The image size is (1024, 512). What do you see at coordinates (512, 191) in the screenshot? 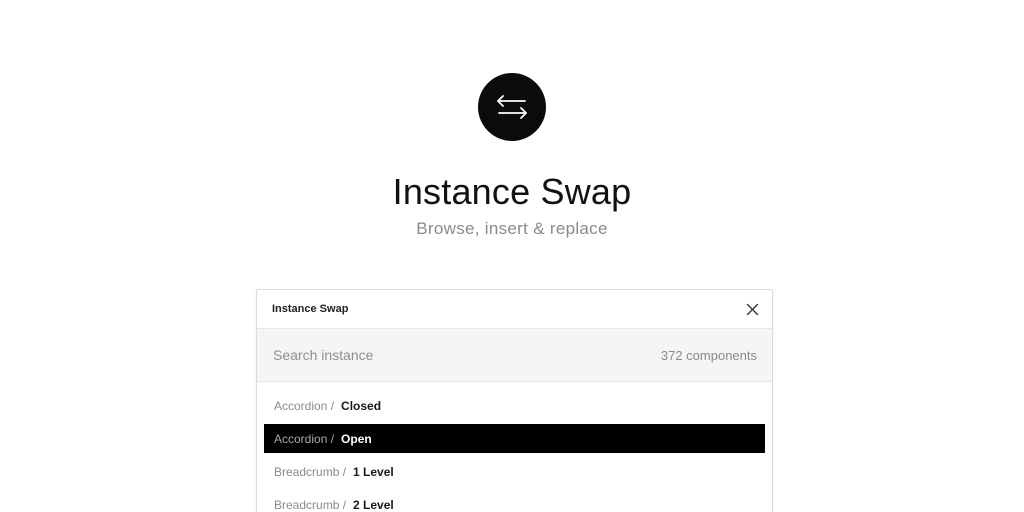
I see `page-title: Instance Swap` at bounding box center [512, 191].